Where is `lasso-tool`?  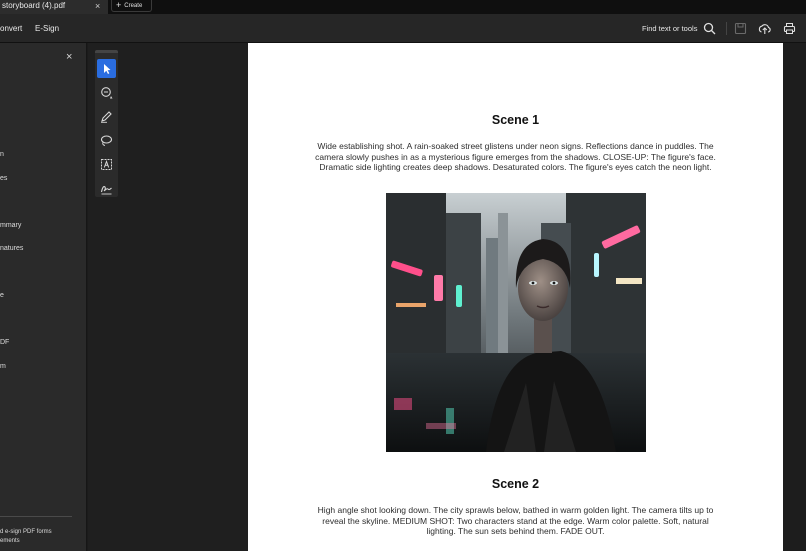 lasso-tool is located at coordinates (106, 140).